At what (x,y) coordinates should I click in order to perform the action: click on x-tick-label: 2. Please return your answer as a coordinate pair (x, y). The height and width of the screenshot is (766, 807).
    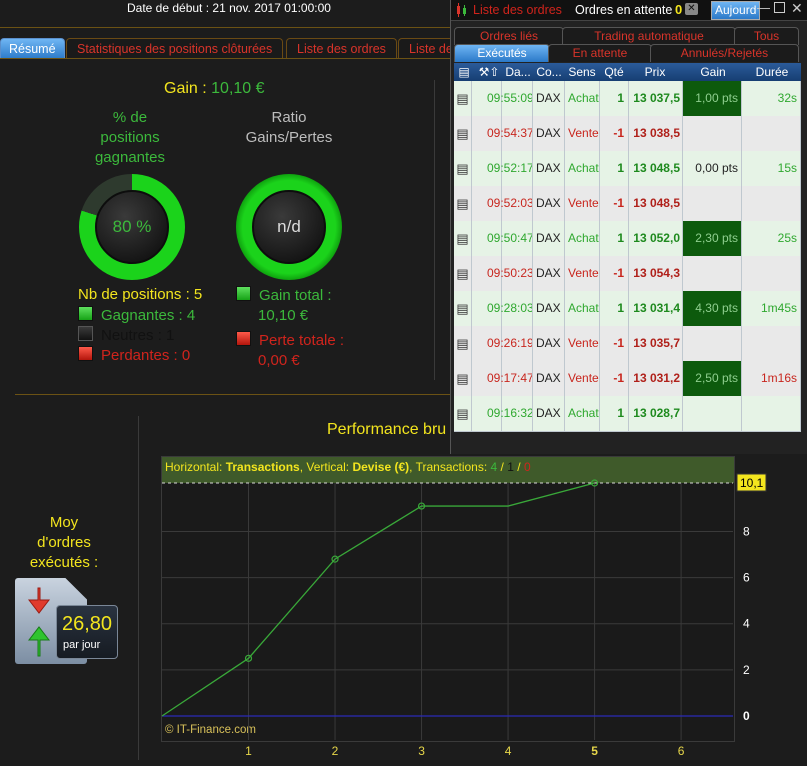
    Looking at the image, I should click on (335, 751).